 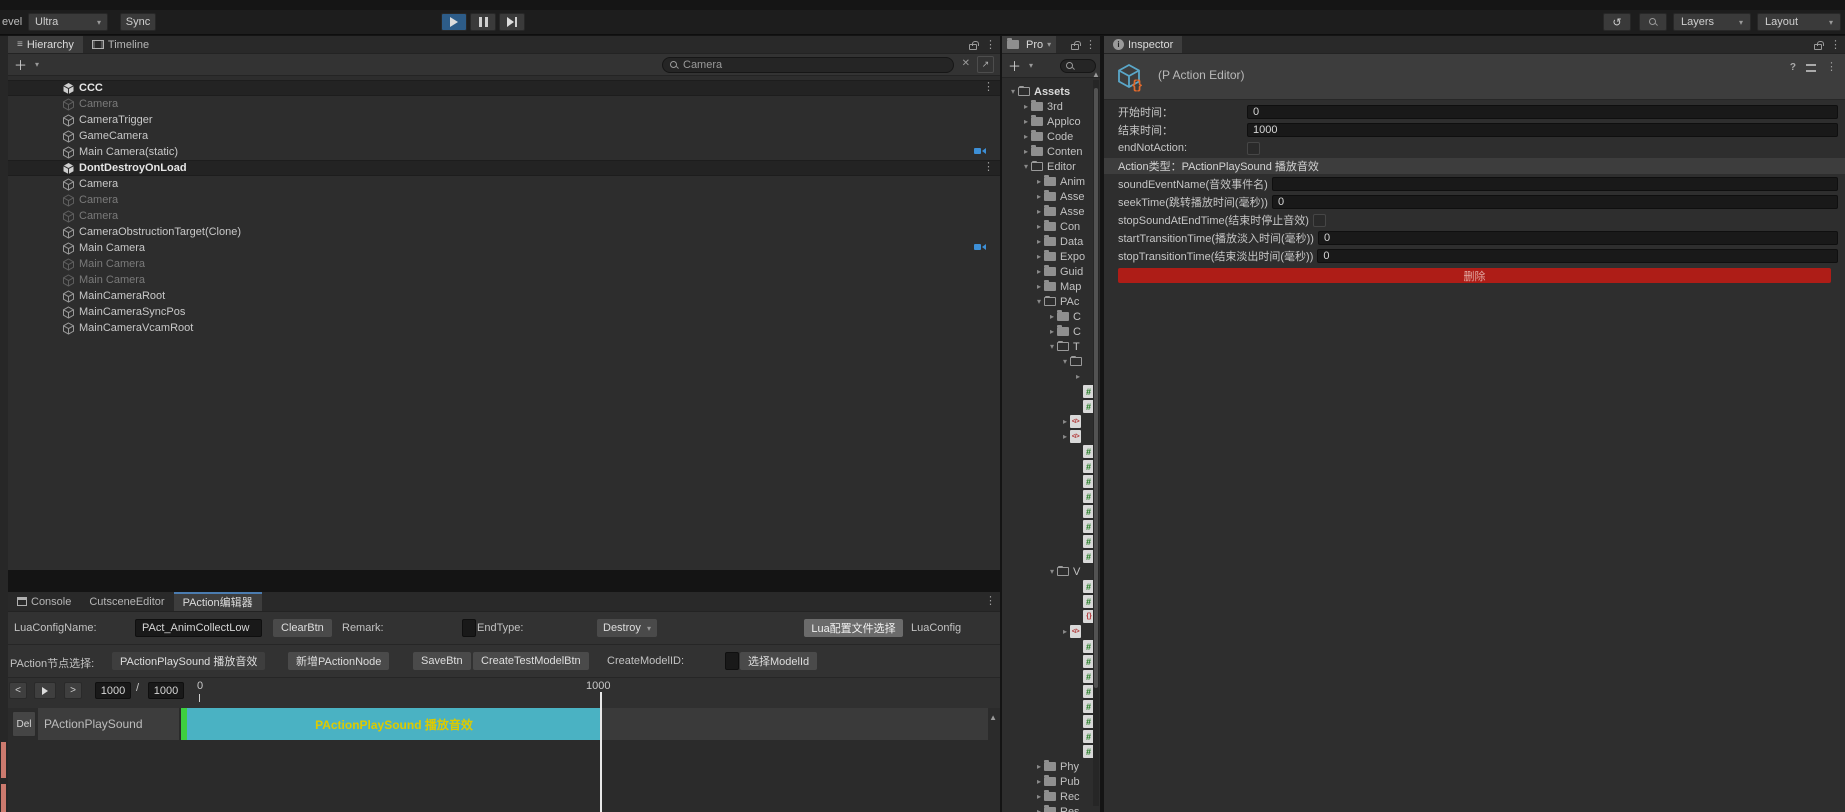 What do you see at coordinates (504, 248) in the screenshot?
I see `hierarchy-row: Main Camera ⋮` at bounding box center [504, 248].